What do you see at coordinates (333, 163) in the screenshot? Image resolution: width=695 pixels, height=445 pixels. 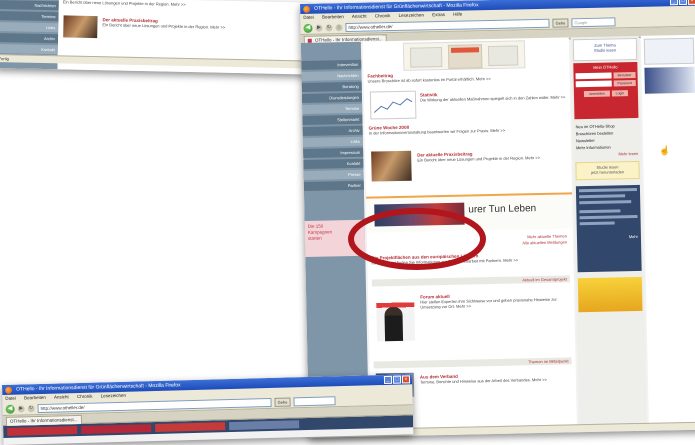 I see `sidebar-item: Kontakt` at bounding box center [333, 163].